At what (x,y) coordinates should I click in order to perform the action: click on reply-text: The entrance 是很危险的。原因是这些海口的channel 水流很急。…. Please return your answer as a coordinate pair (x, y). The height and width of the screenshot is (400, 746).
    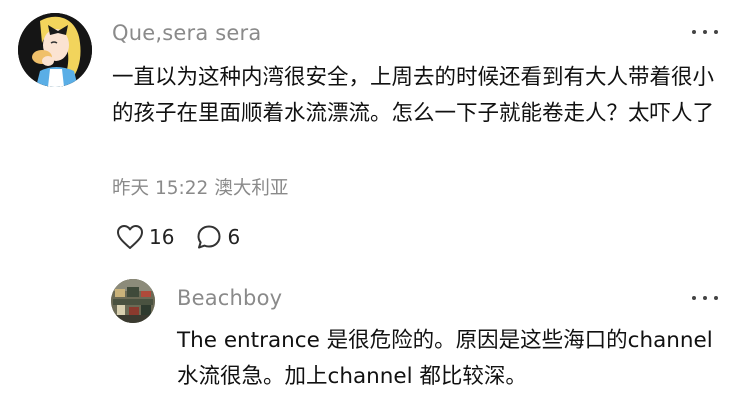
    Looking at the image, I should click on (445, 358).